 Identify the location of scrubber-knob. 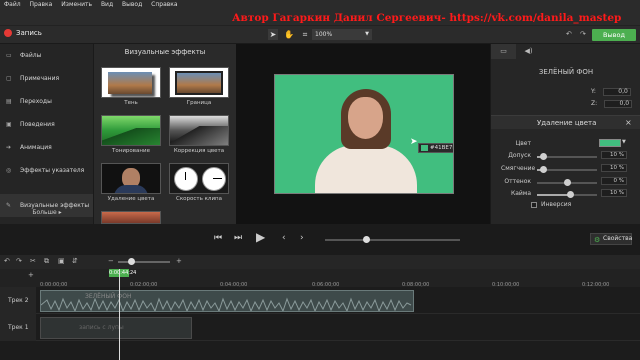
(366, 239).